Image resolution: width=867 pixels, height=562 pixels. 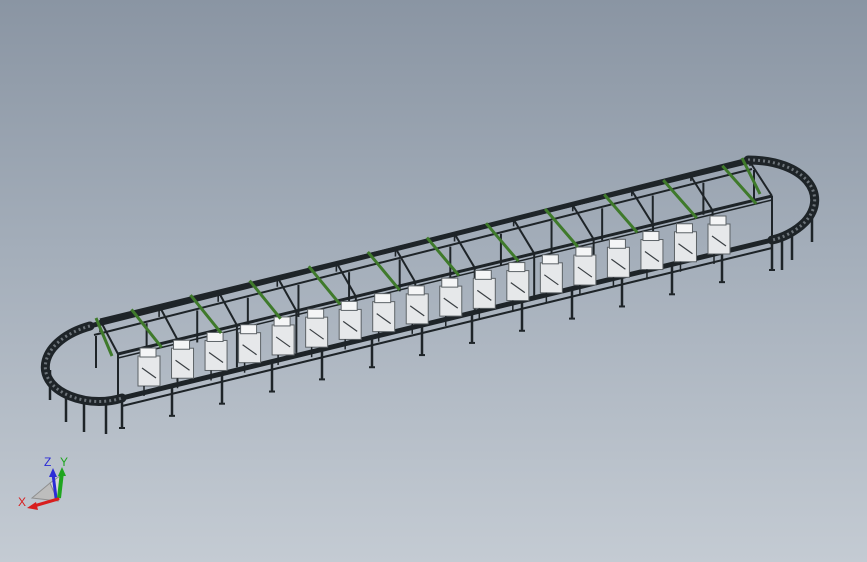 I want to click on axis-label-x: X, so click(x=22, y=502).